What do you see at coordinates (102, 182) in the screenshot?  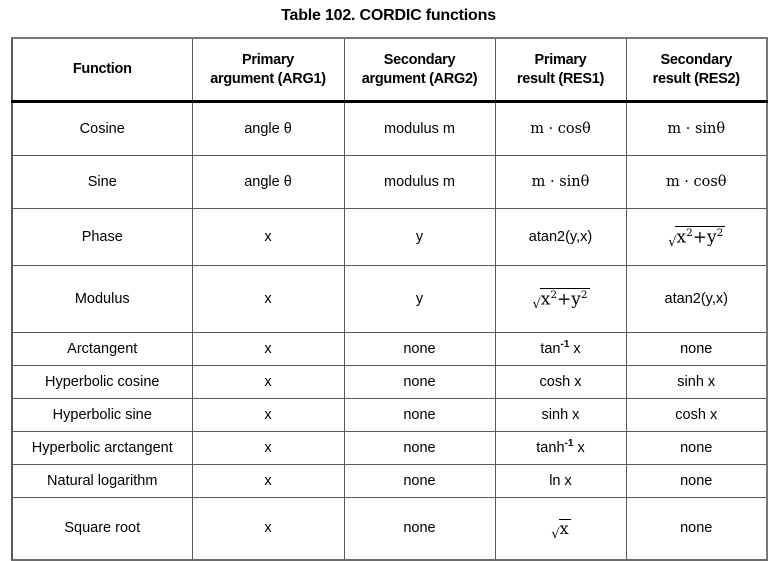 I see `cell-function: Sine` at bounding box center [102, 182].